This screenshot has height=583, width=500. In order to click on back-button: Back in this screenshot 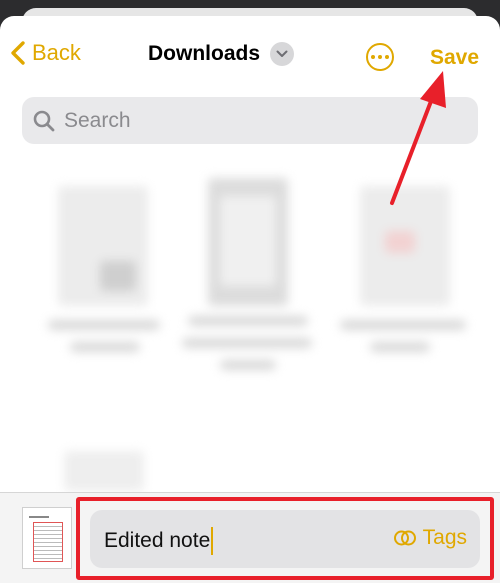, I will do `click(45, 53)`.